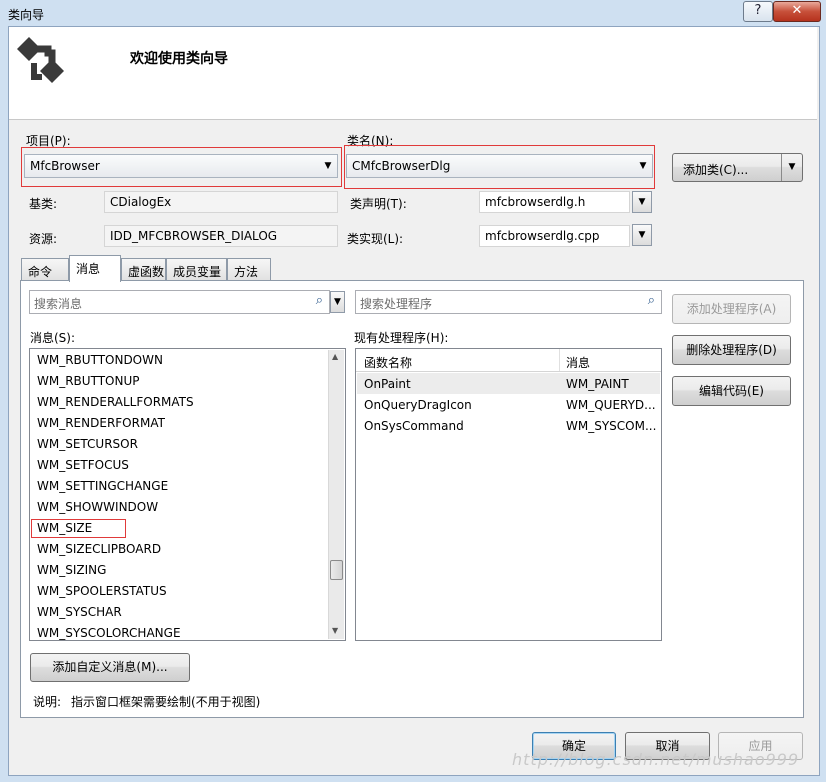  Describe the element at coordinates (101, 423) in the screenshot. I see `list-item: WM_RENDERFORMAT` at that location.